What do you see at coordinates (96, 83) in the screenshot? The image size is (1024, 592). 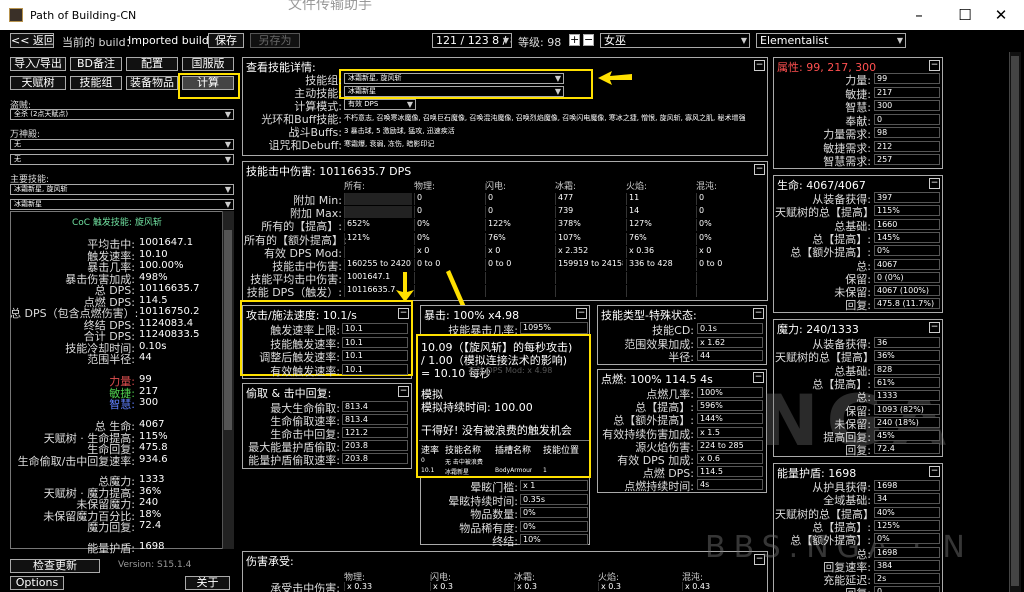 I see `tab-skills: 技能组` at bounding box center [96, 83].